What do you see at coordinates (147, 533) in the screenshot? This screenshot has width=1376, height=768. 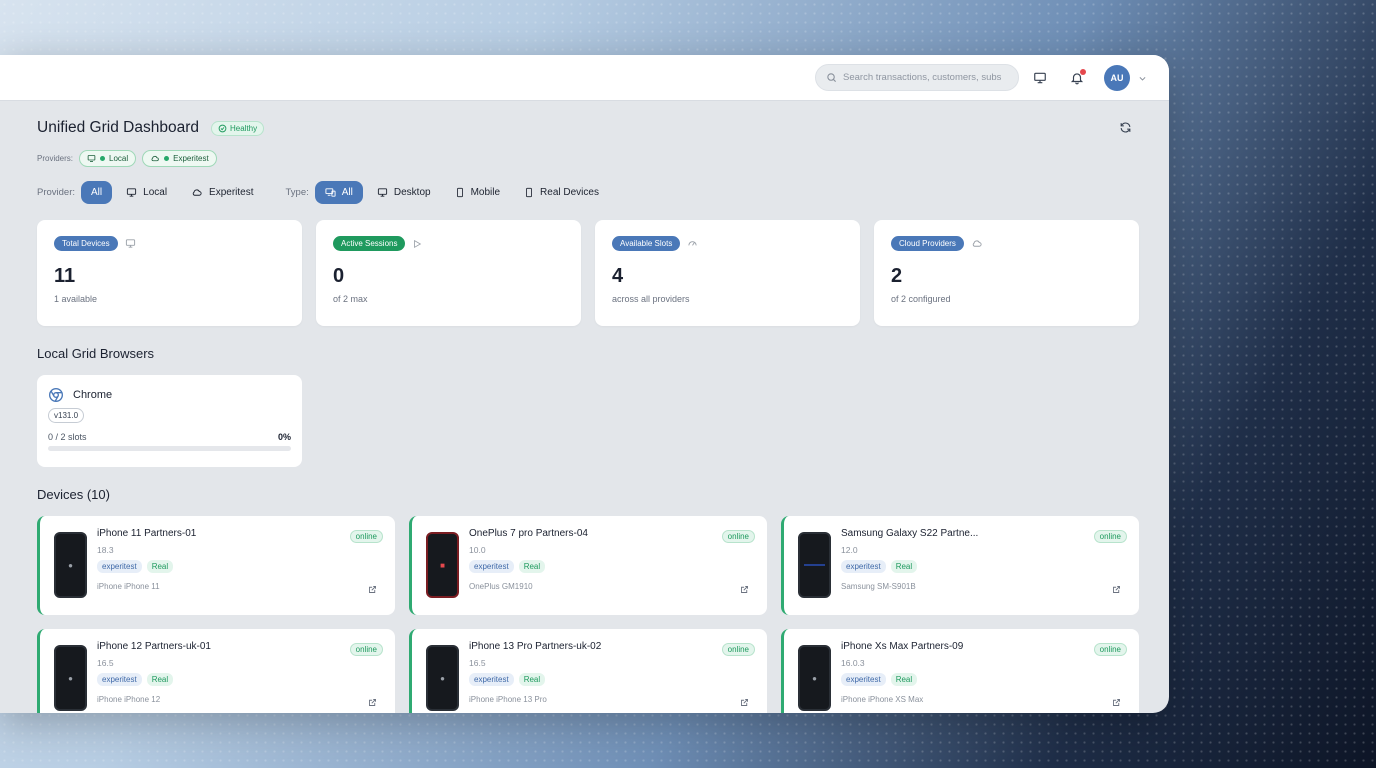 I see `device-name: iPhone 11 Partners-01` at bounding box center [147, 533].